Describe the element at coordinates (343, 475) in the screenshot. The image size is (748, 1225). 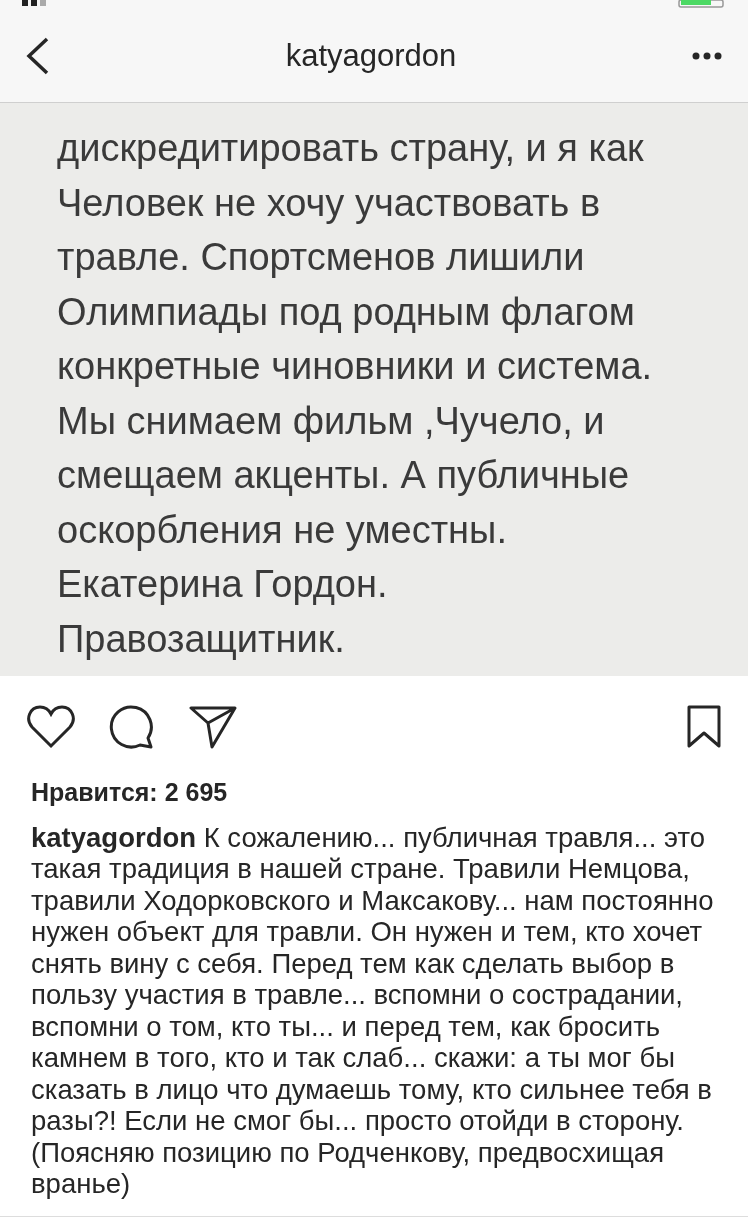
I see `image-text-line: смещаем акценты. А публичные` at that location.